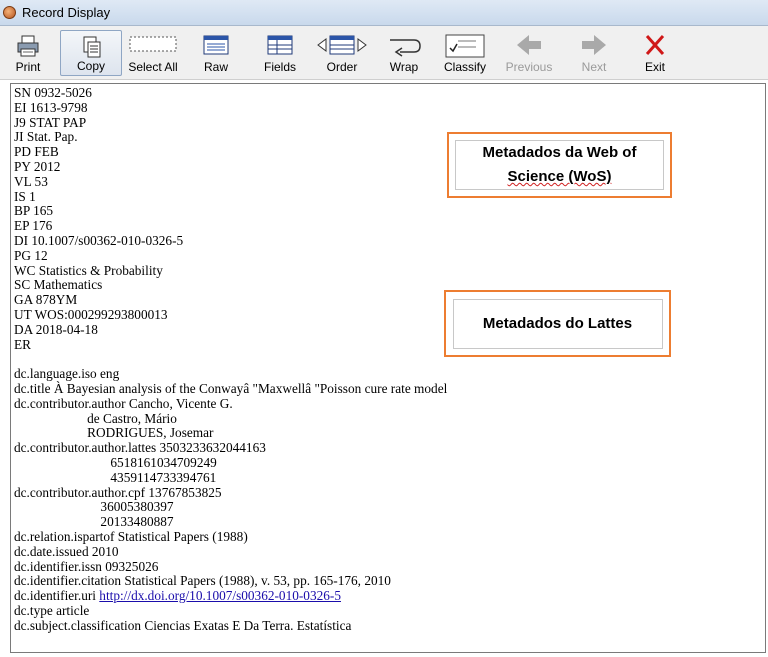 This screenshot has width=768, height=657. Describe the element at coordinates (9, 12) in the screenshot. I see `app-icon` at that location.